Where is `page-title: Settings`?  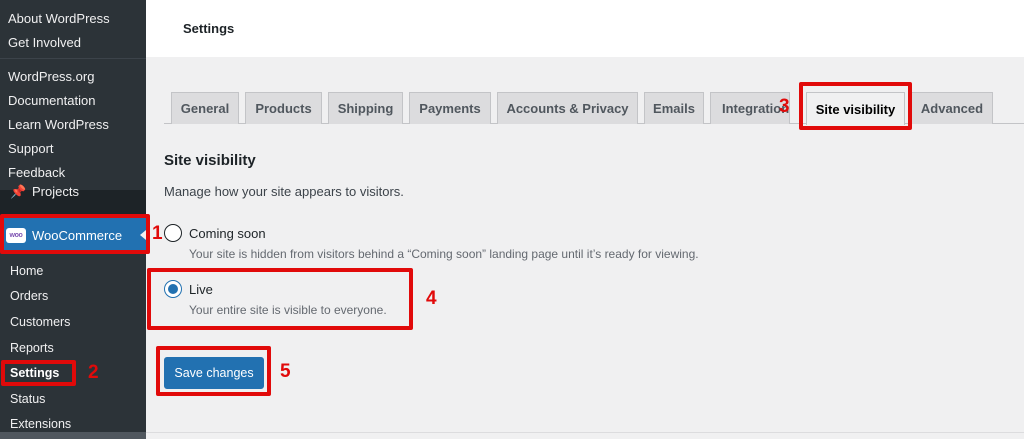 page-title: Settings is located at coordinates (209, 28).